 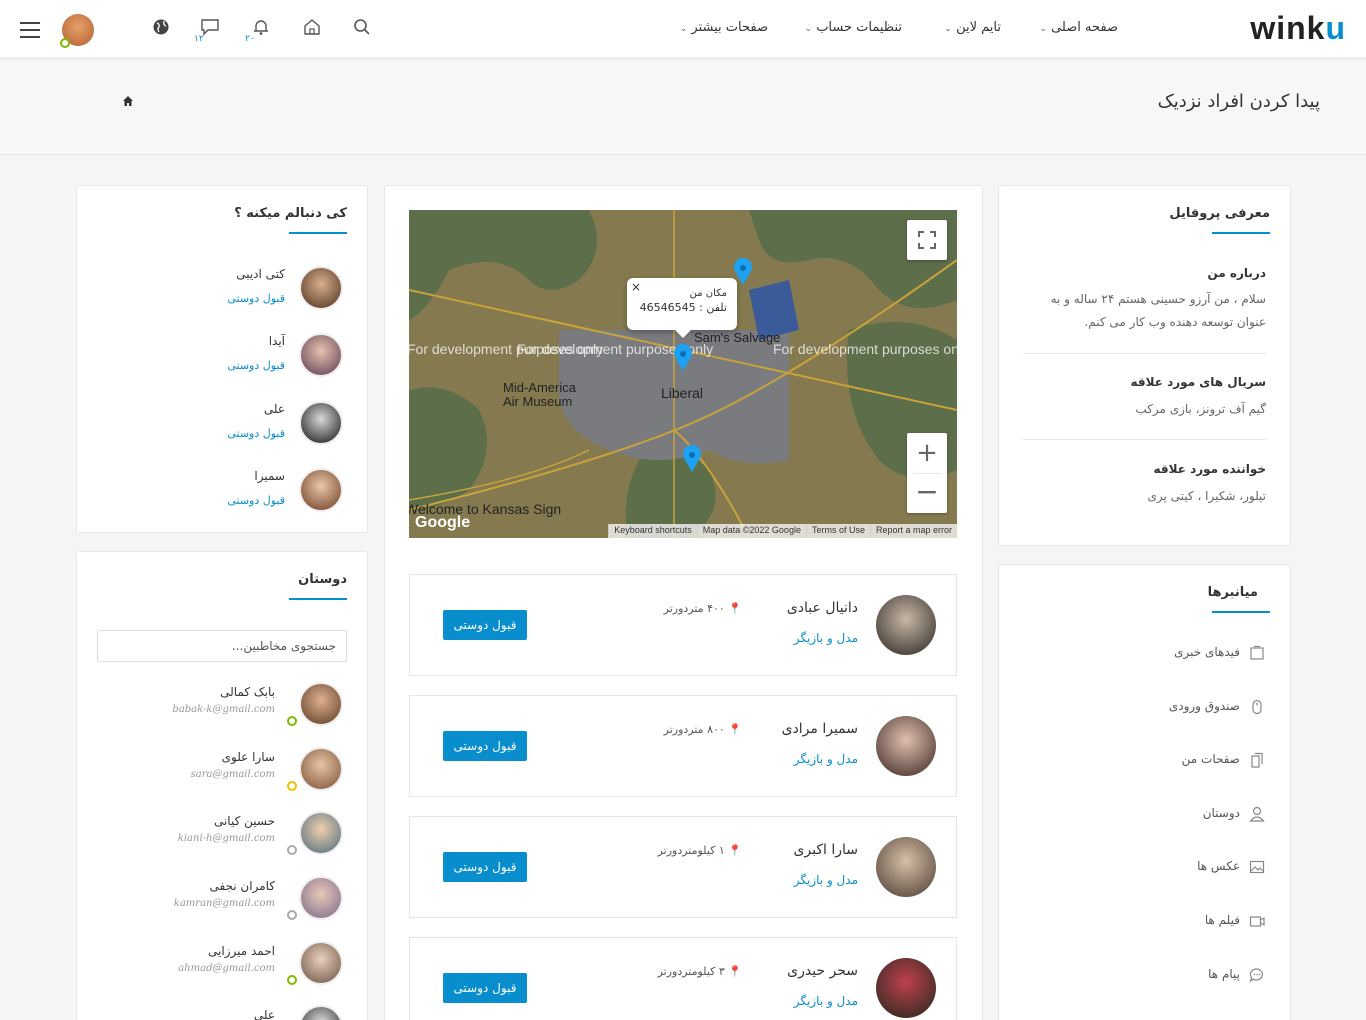 What do you see at coordinates (927, 453) in the screenshot?
I see `zoom-in-icon: +` at bounding box center [927, 453].